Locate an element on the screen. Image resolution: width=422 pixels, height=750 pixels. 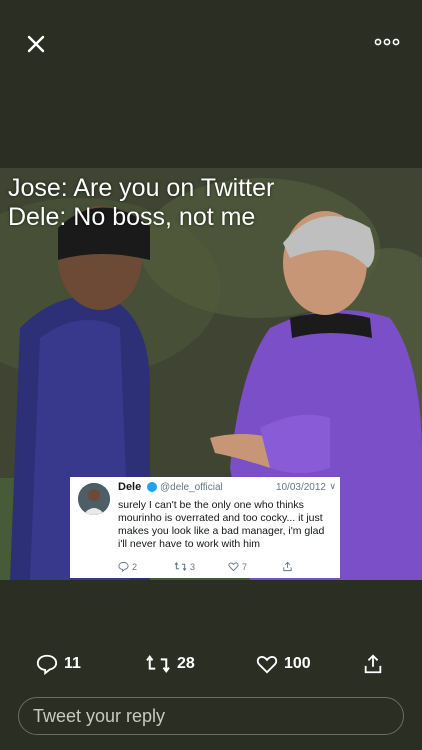
embedded-reply: 2 is located at coordinates (127, 566).